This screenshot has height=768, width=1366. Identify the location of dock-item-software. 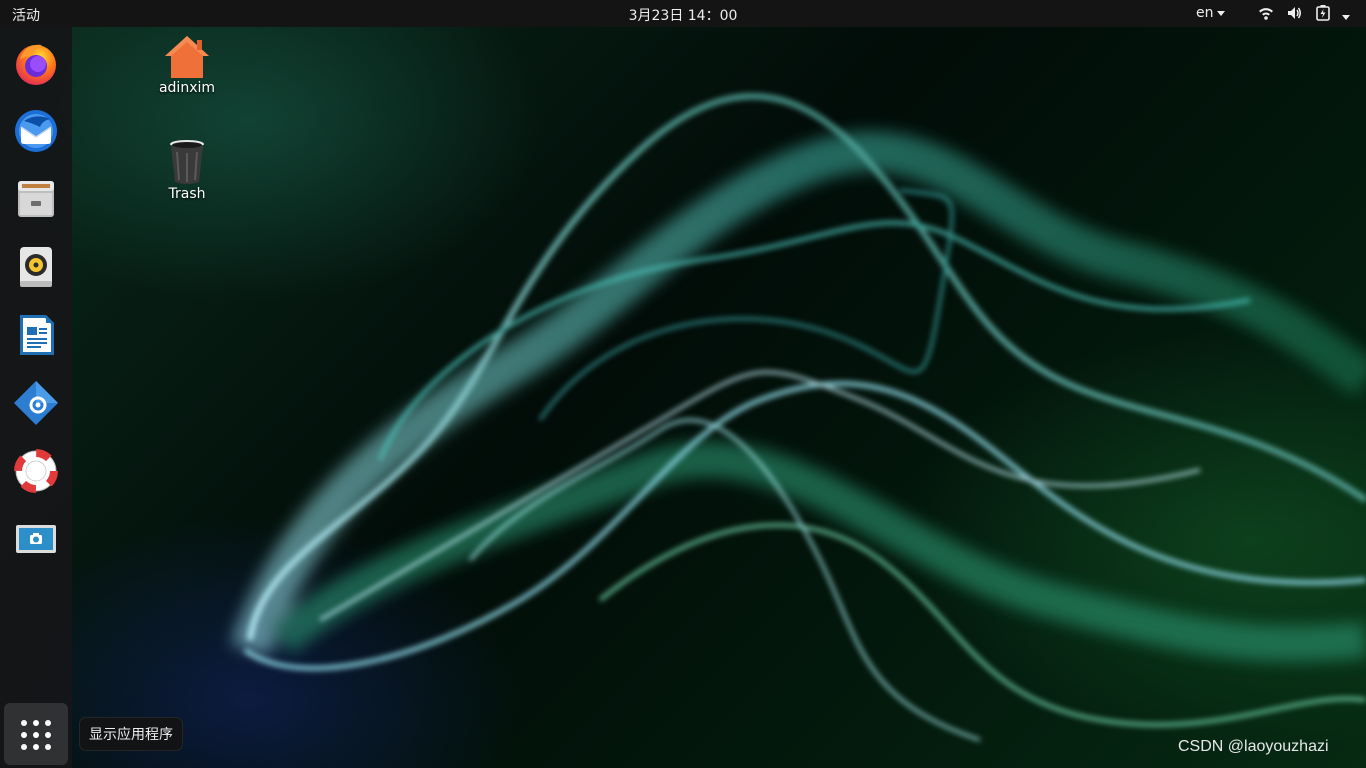
(36, 403).